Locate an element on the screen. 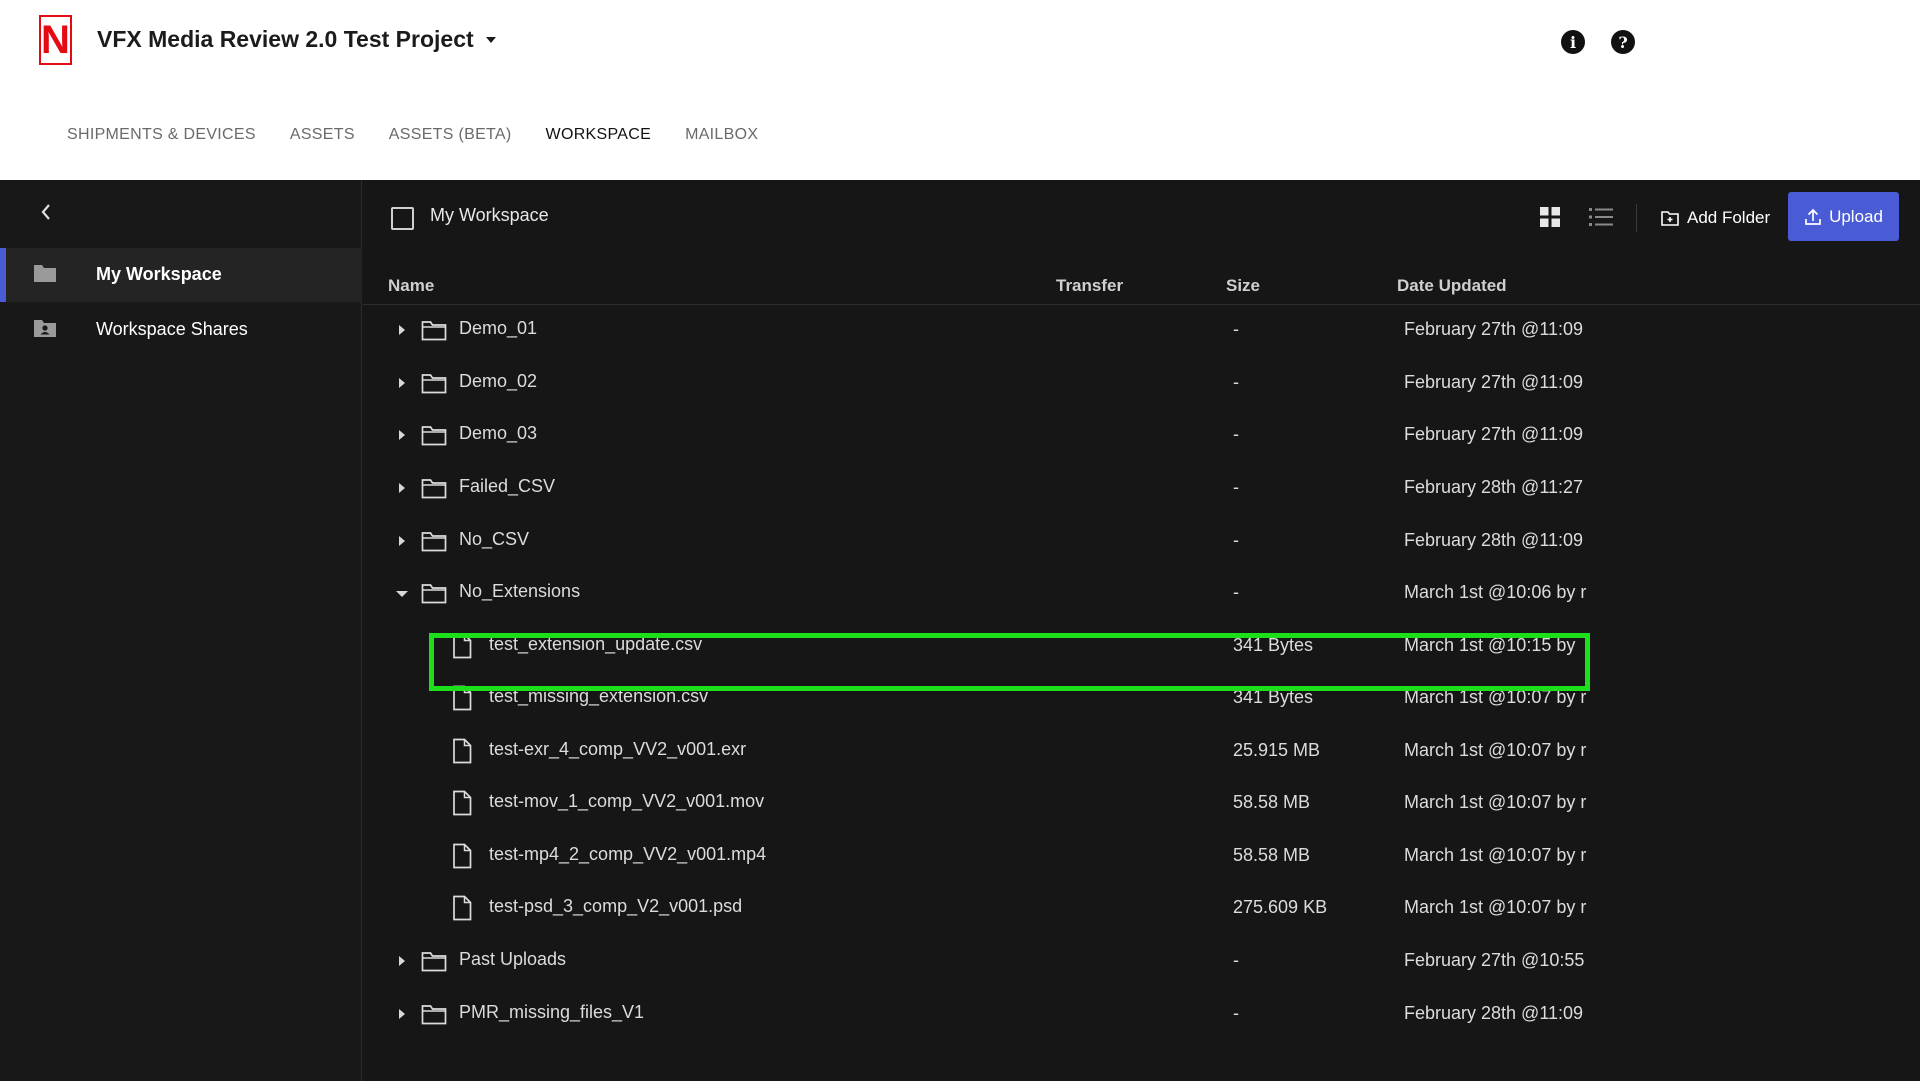 The width and height of the screenshot is (1920, 1081). row-name: PMR_missing_files_V1 is located at coordinates (552, 1012).